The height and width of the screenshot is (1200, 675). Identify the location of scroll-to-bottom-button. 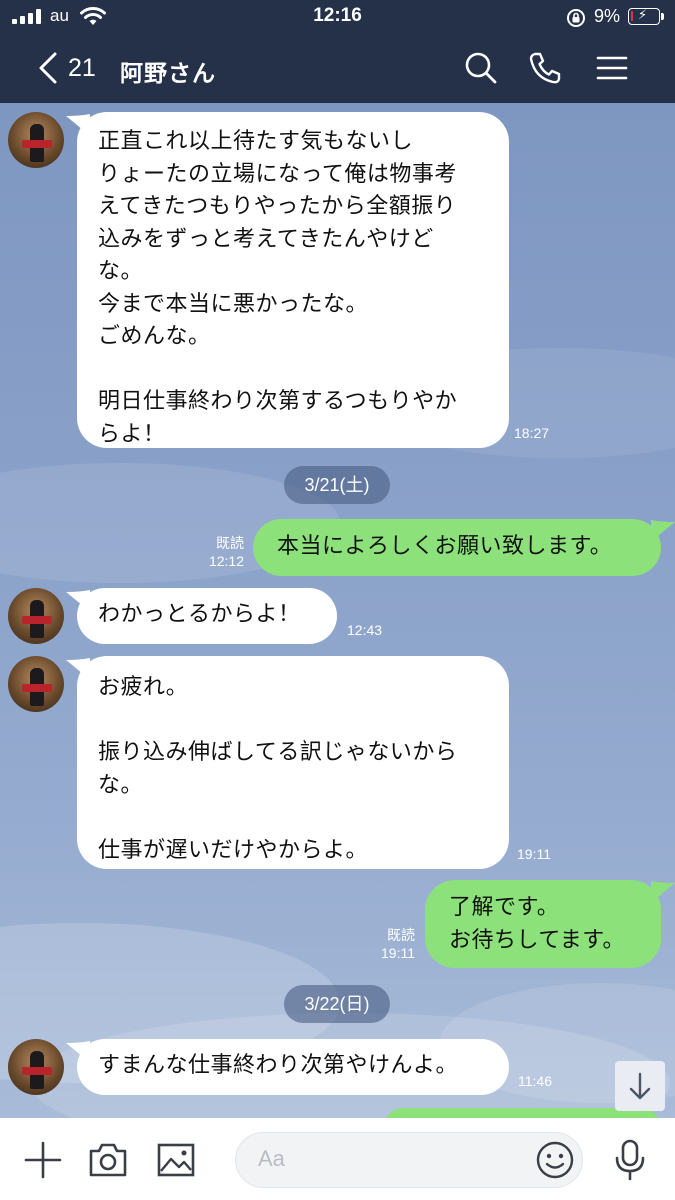
(640, 1086).